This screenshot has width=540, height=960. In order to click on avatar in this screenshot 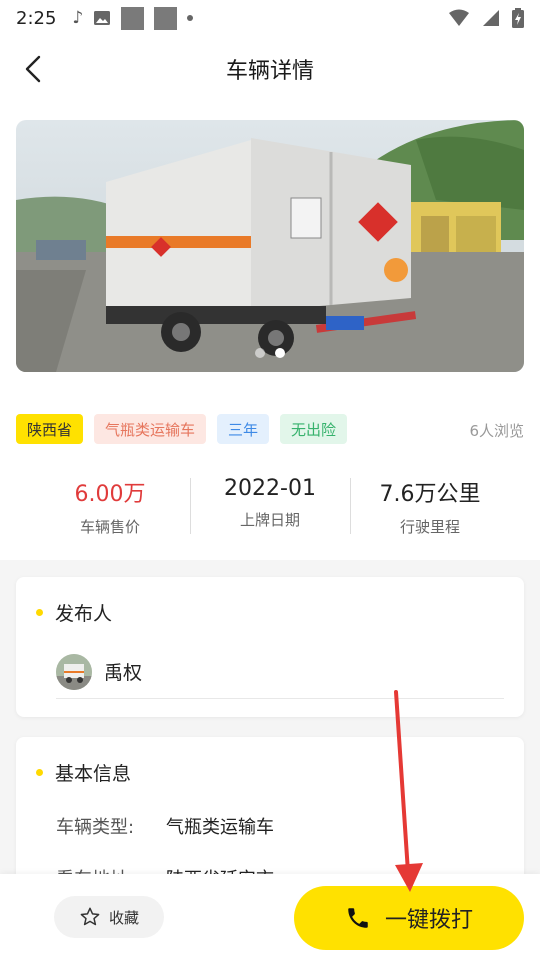, I will do `click(74, 671)`.